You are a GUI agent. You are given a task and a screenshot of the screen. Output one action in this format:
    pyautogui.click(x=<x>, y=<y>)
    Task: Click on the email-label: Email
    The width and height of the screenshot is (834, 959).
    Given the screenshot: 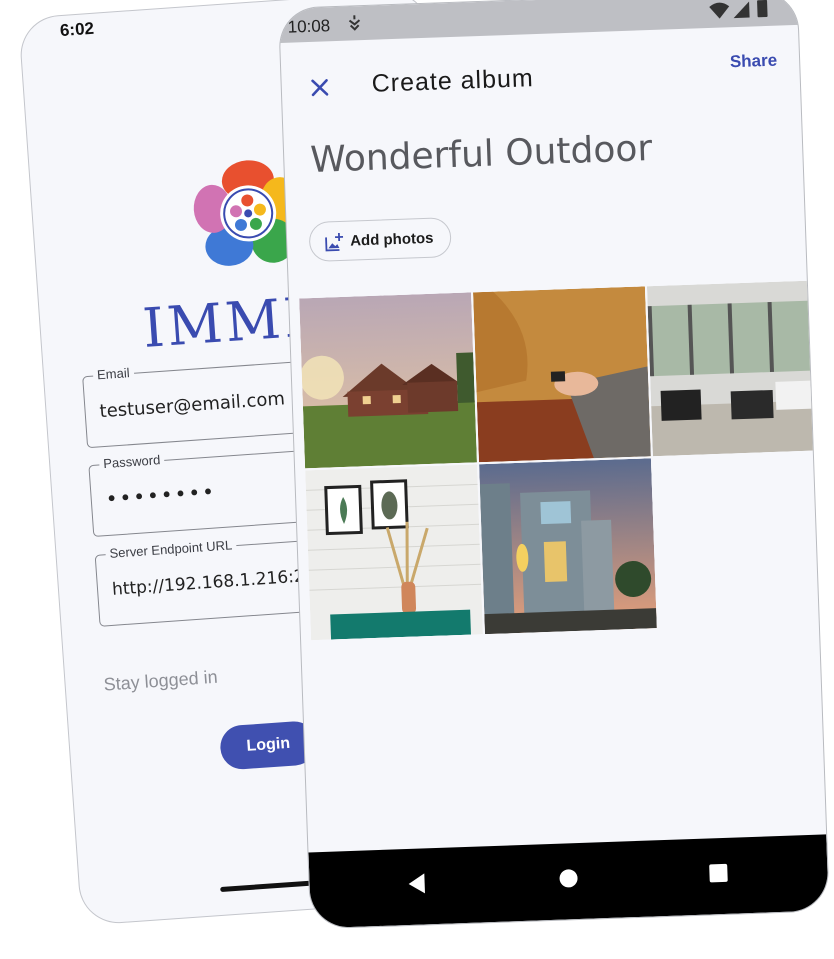 What is the action you would take?
    pyautogui.click(x=113, y=373)
    